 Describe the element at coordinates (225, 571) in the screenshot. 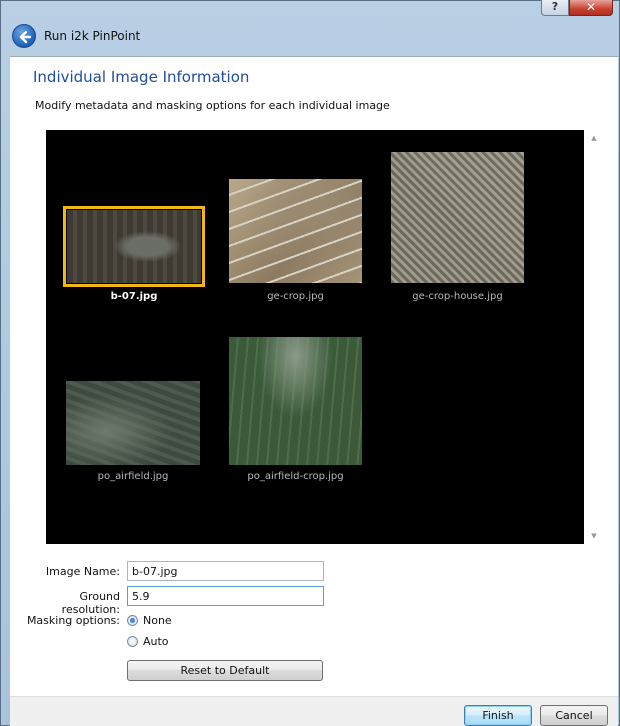

I see `image-name-field` at that location.